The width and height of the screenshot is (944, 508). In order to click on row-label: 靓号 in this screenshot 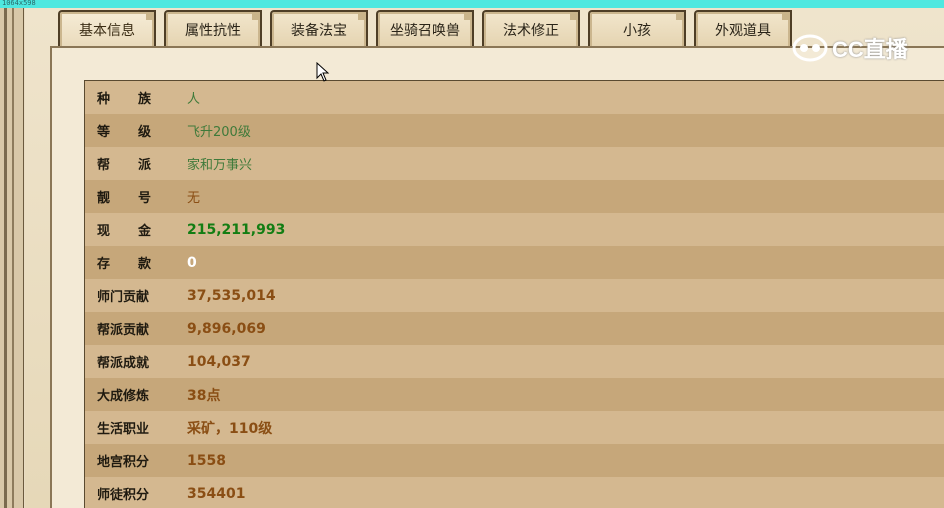, I will do `click(138, 198)`.